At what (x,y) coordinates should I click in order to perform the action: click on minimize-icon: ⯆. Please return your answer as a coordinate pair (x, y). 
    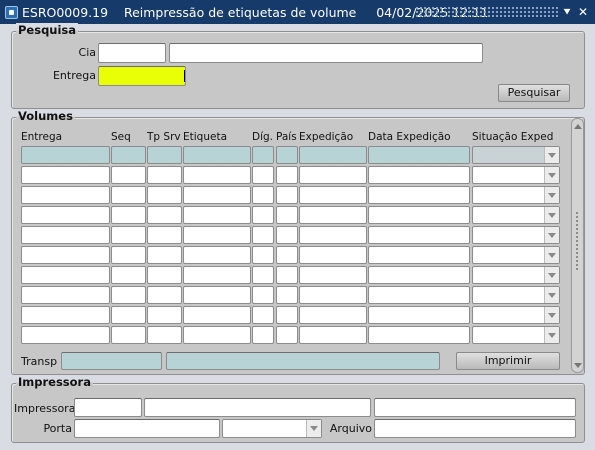
    Looking at the image, I should click on (567, 12).